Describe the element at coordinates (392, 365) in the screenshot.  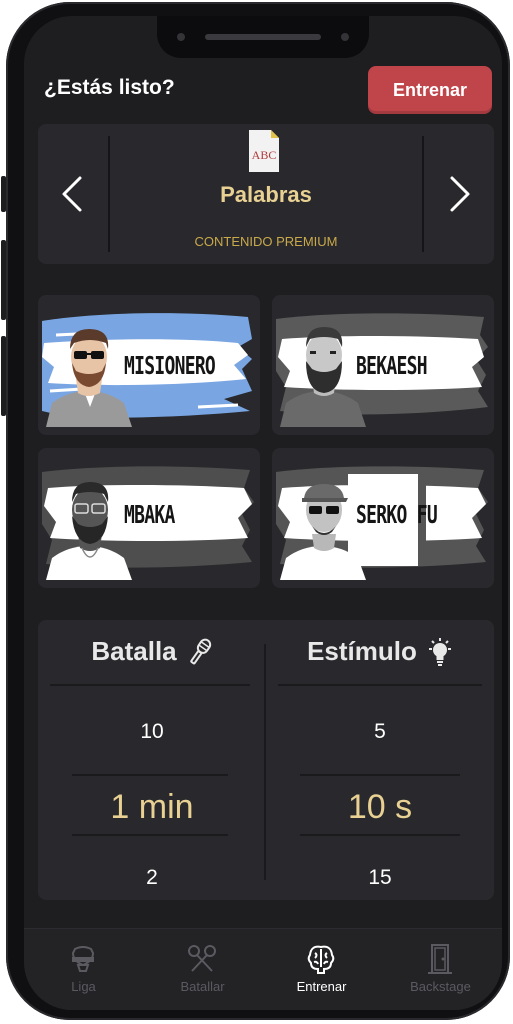
I see `rapper-name: BEKAESH` at that location.